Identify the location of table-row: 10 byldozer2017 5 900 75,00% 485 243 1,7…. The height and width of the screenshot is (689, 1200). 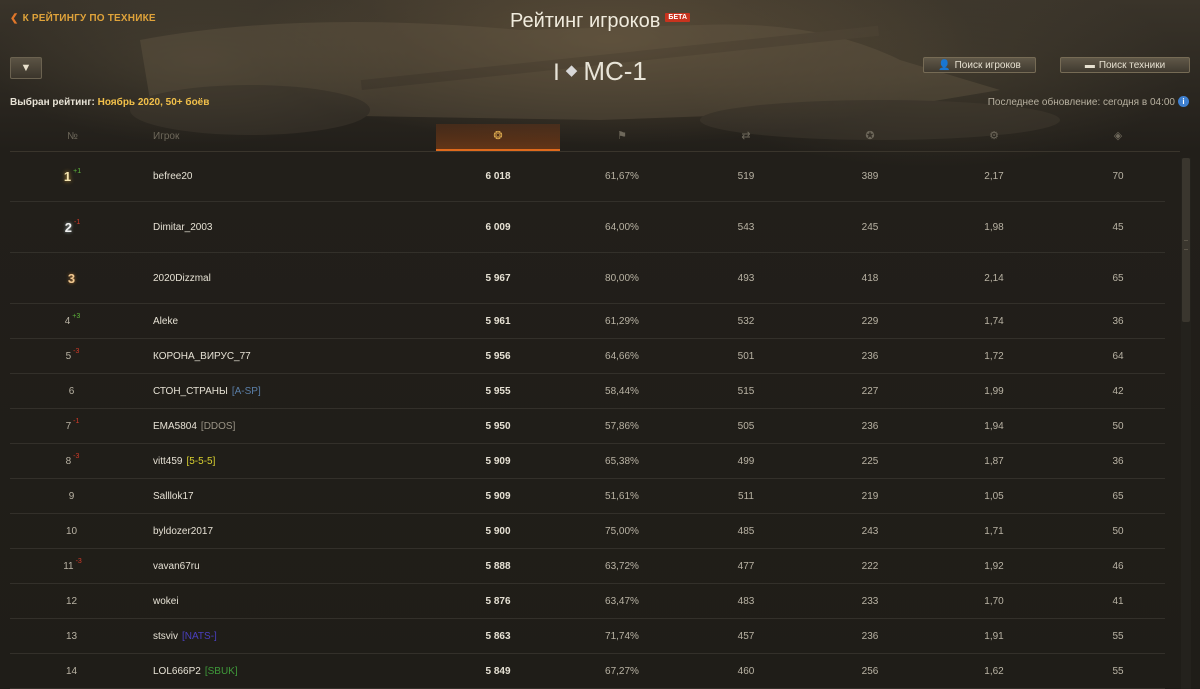
(587, 531).